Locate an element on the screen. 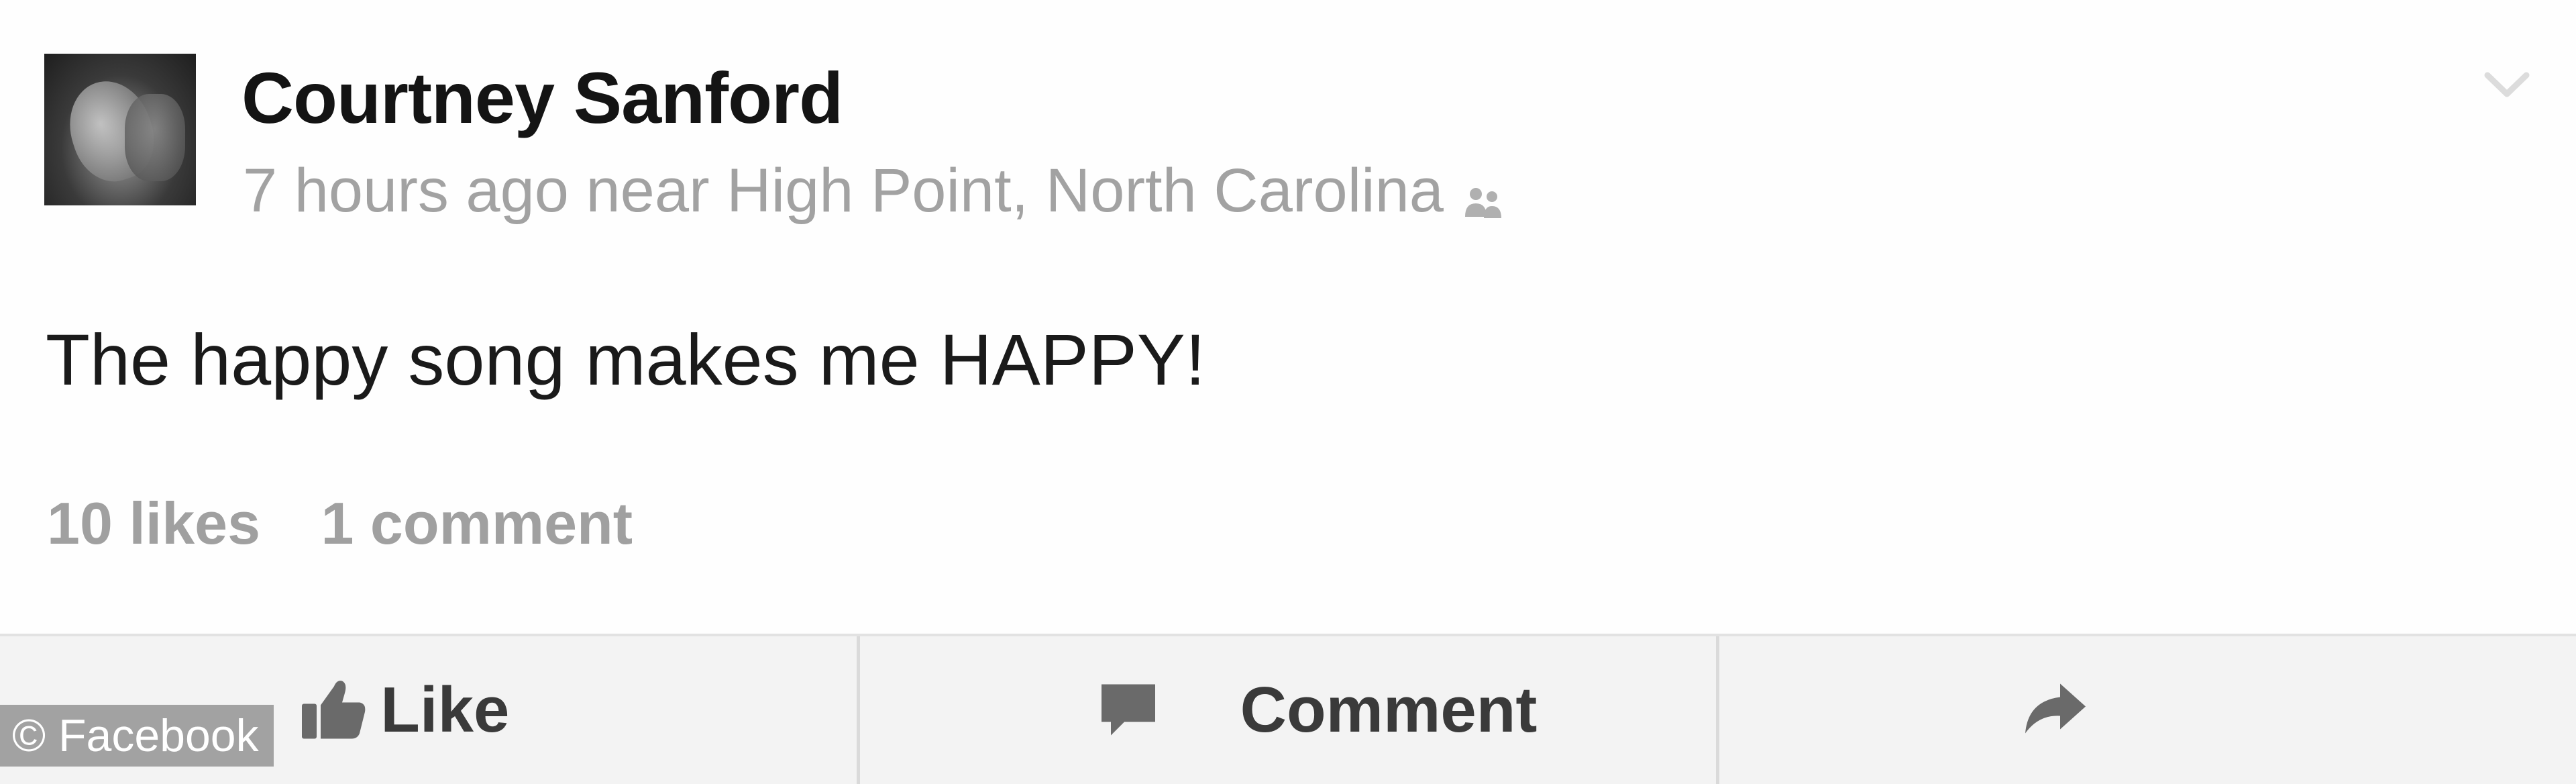 Image resolution: width=2576 pixels, height=784 pixels. speech-bubble-icon is located at coordinates (1128, 710).